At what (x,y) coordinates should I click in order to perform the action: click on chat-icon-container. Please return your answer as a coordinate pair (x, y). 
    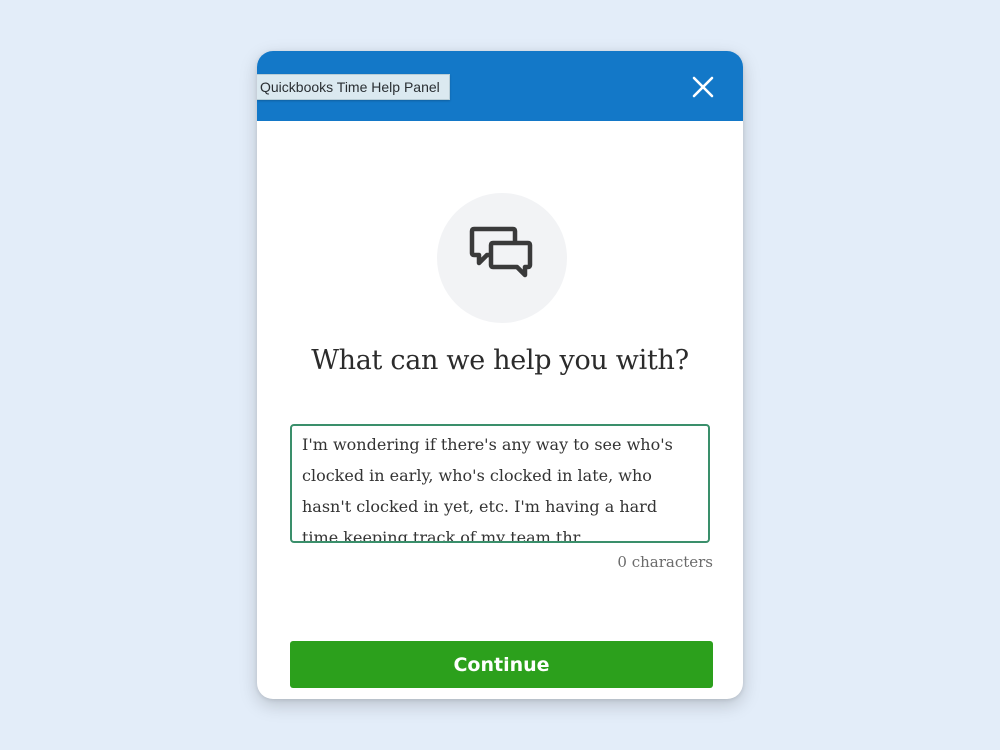
    Looking at the image, I should click on (502, 258).